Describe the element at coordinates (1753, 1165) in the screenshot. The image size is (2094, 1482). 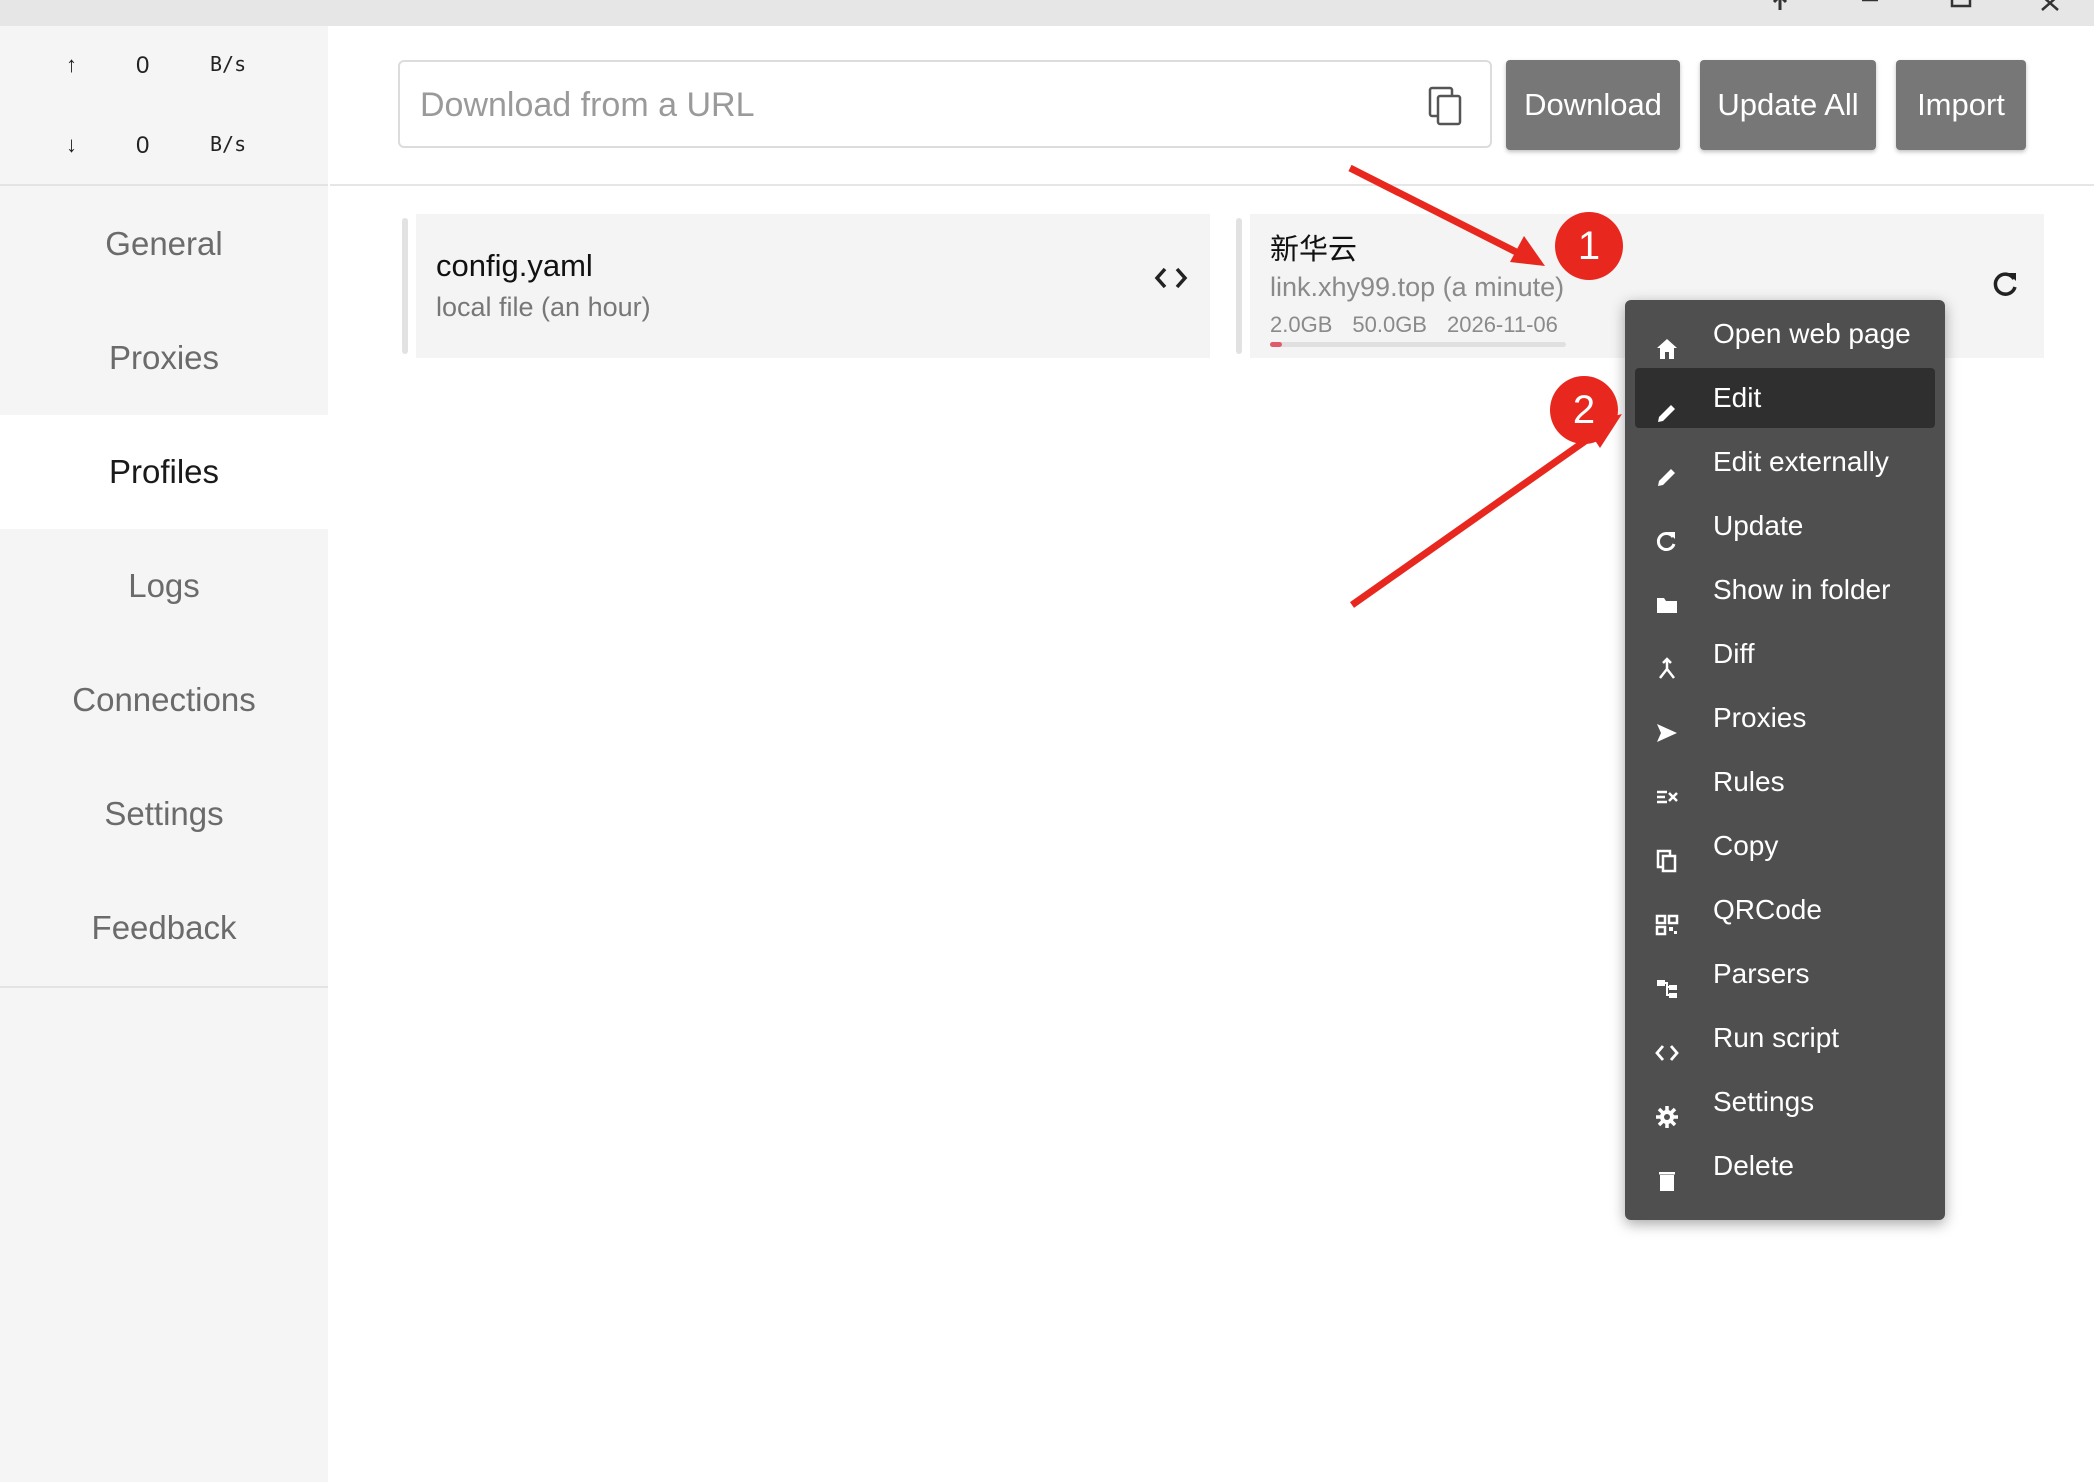
I see `menu-item-label: Delete` at that location.